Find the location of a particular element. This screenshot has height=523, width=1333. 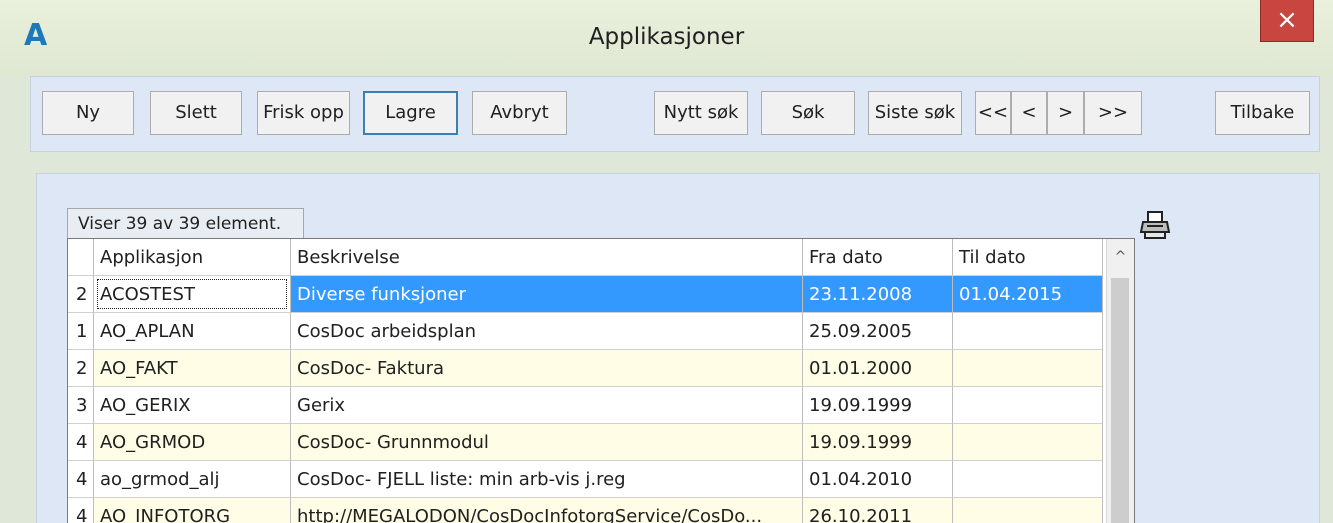

cell-fra-dato: 01.04.2010 is located at coordinates (878, 479).